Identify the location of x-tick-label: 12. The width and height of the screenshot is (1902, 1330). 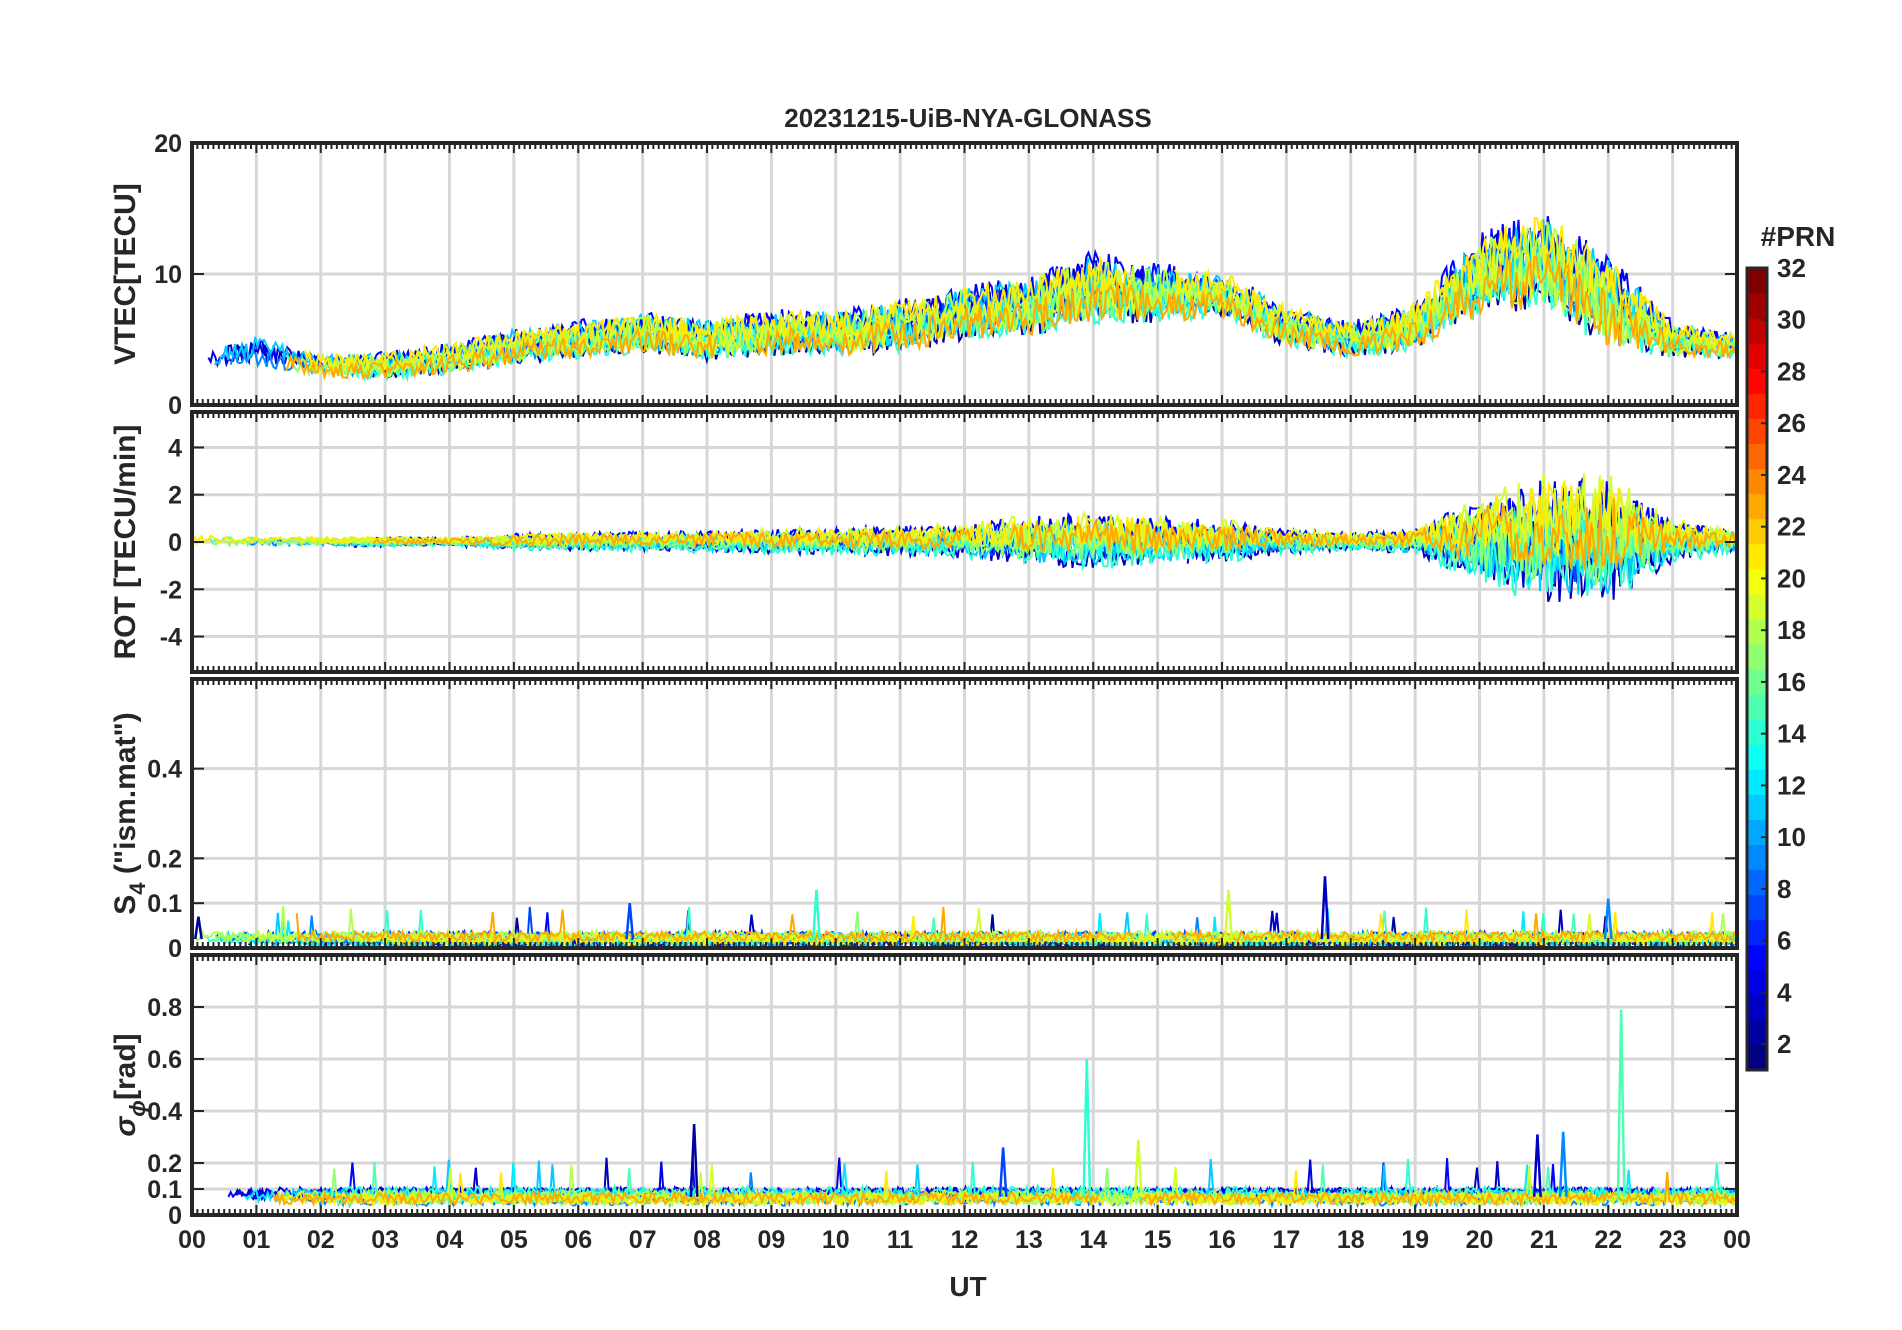
(965, 1240).